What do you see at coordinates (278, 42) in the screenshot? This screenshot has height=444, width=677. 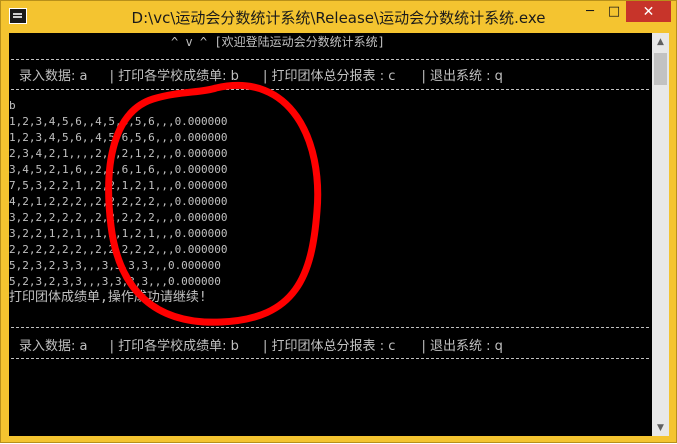 I see `welcome-header: ^ v ^ [欢迎登陆运动会分数统计系统]` at bounding box center [278, 42].